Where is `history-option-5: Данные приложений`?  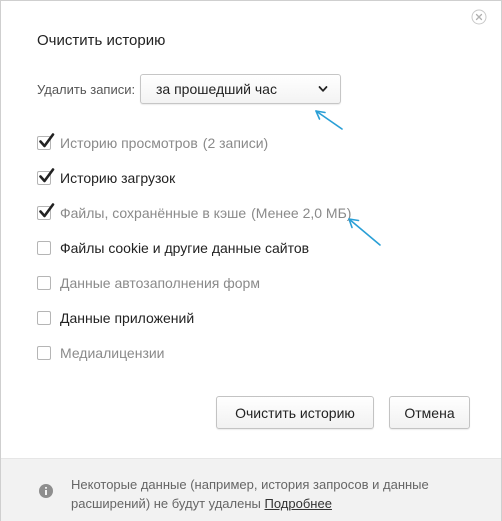
history-option-5: Данные приложений is located at coordinates (194, 317).